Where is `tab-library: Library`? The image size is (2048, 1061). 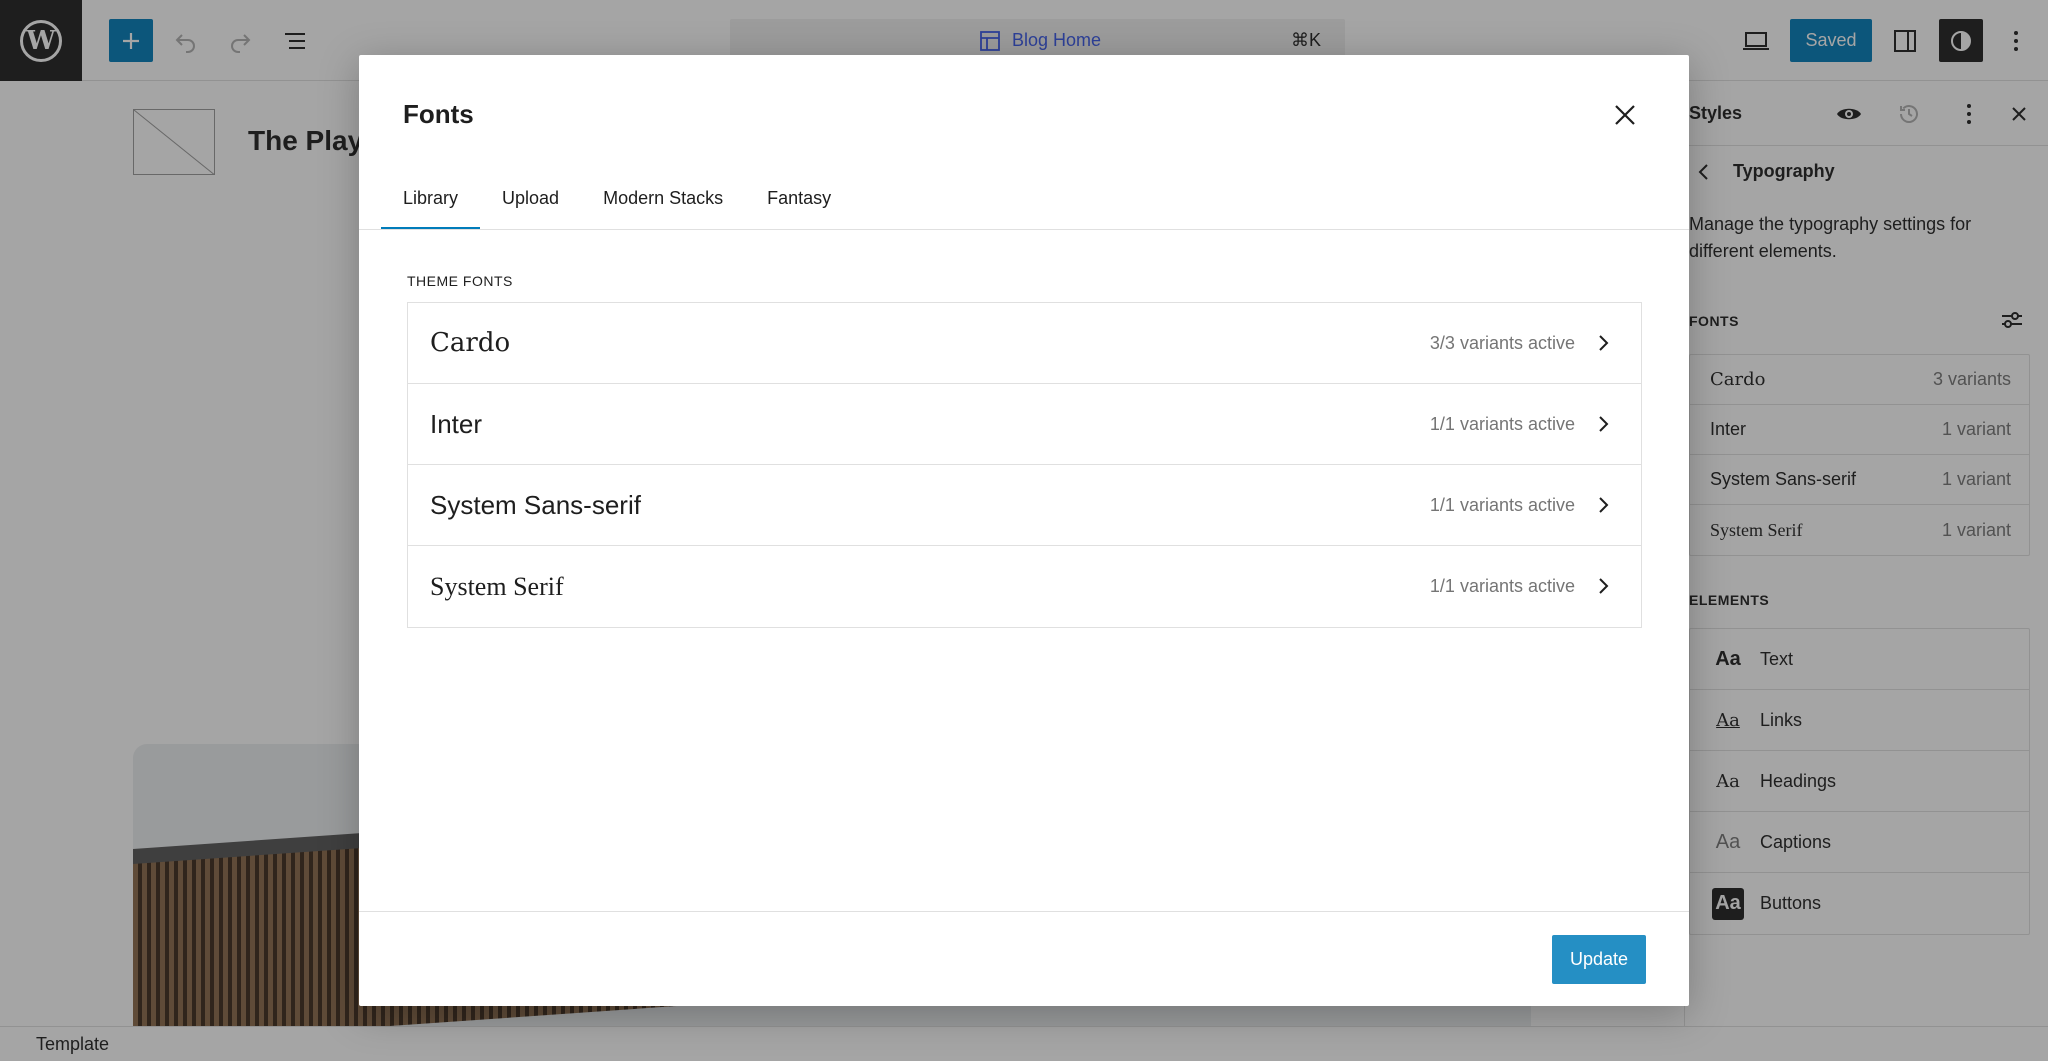 tab-library: Library is located at coordinates (431, 198).